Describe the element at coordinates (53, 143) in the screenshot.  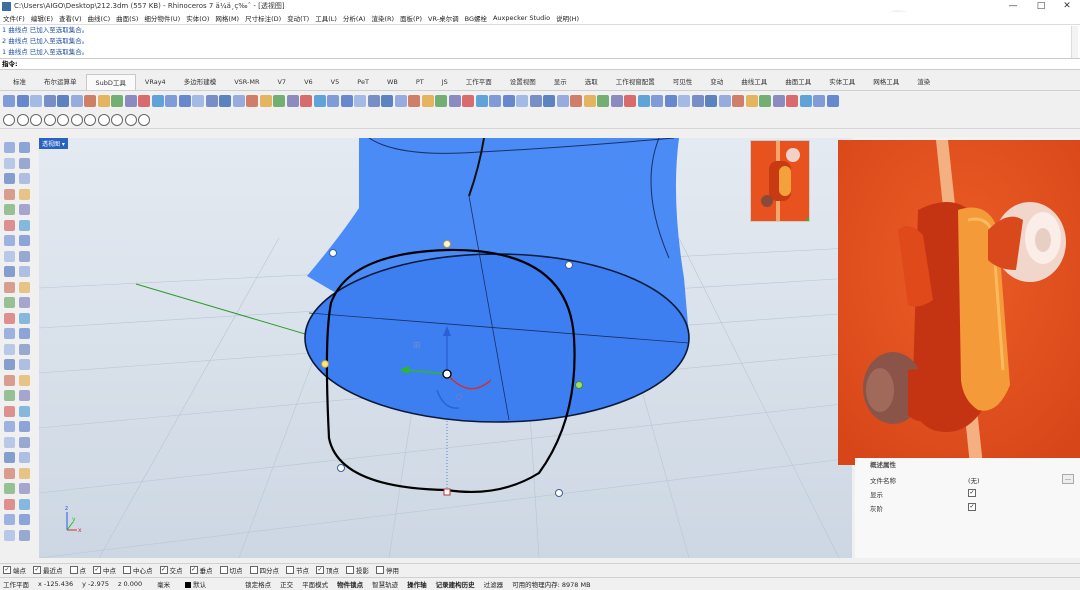
I see `viewport-title: 透视图 ▾` at that location.